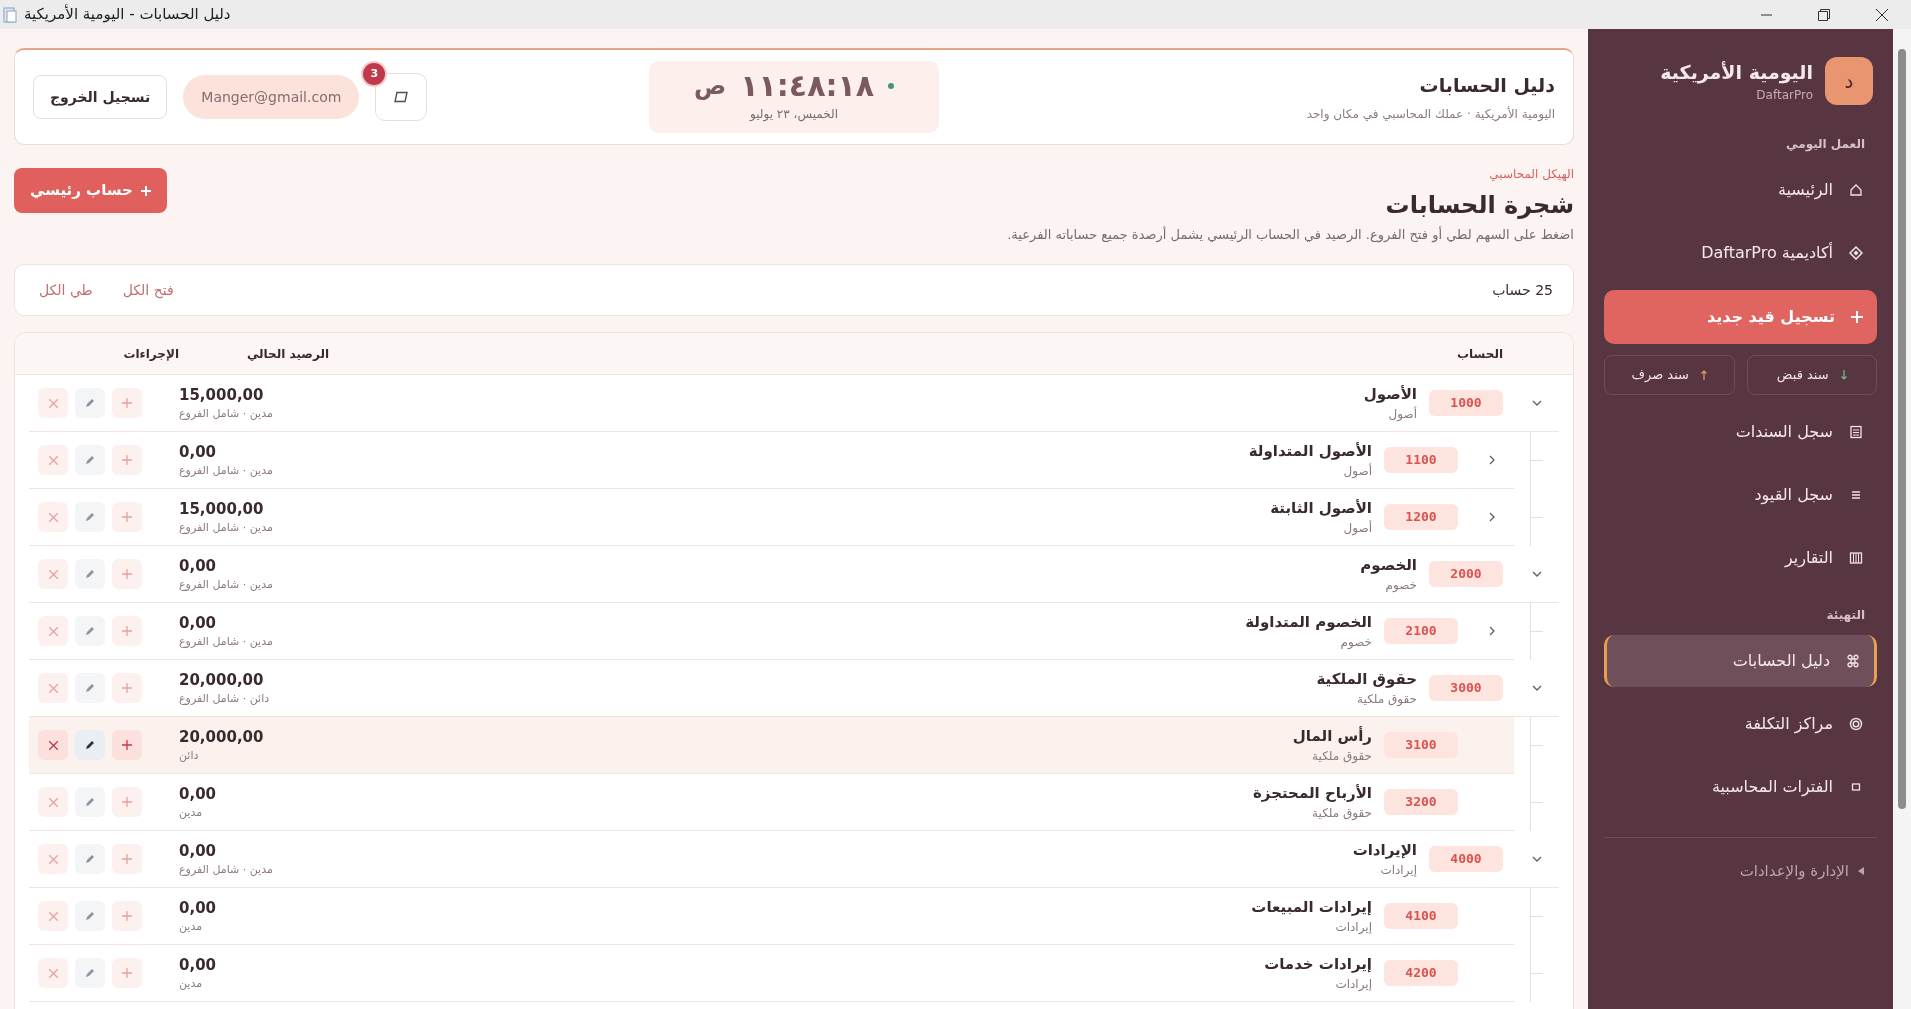 This screenshot has width=1911, height=1009. Describe the element at coordinates (891, 86) in the screenshot. I see `status-dot` at that location.